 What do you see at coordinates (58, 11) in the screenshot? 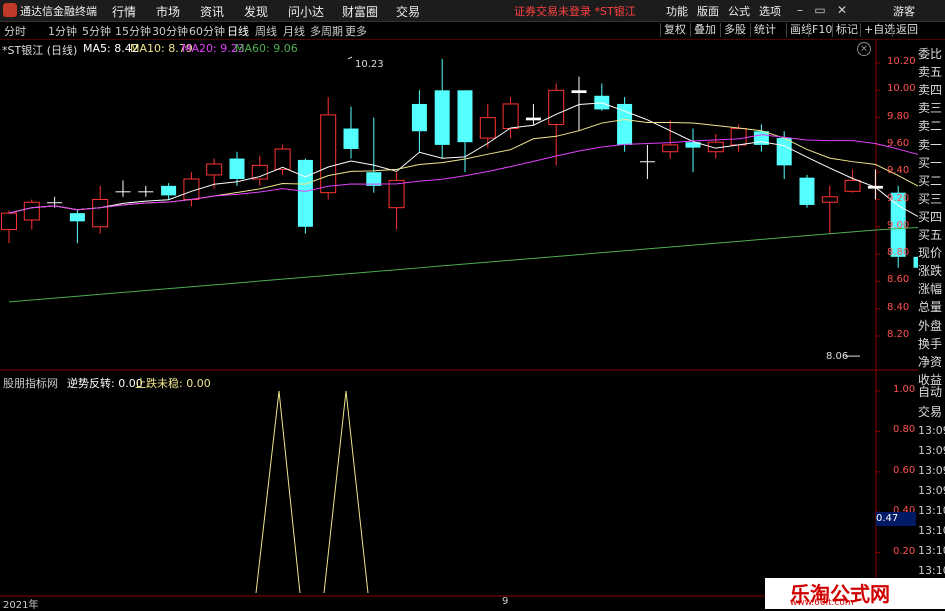
I see `app-title: 通达信金融终端` at bounding box center [58, 11].